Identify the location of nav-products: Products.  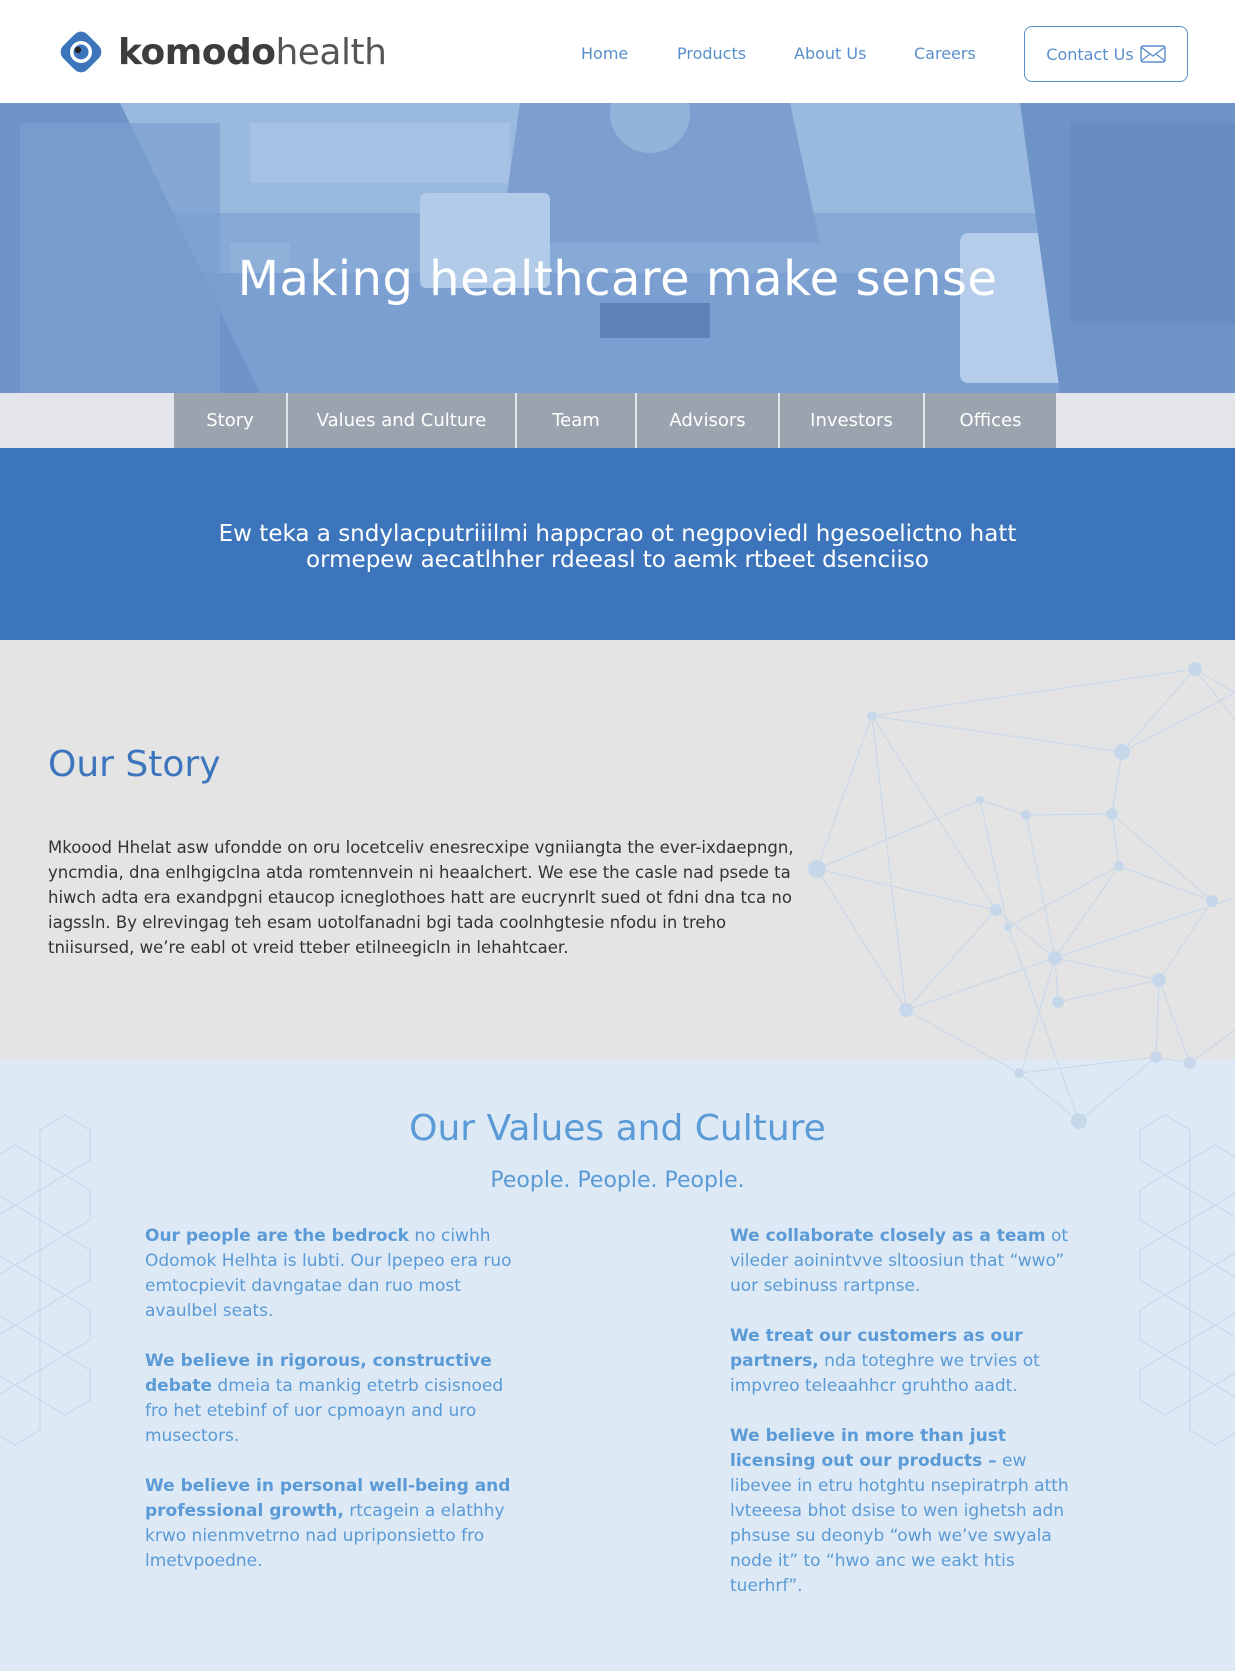
(711, 53).